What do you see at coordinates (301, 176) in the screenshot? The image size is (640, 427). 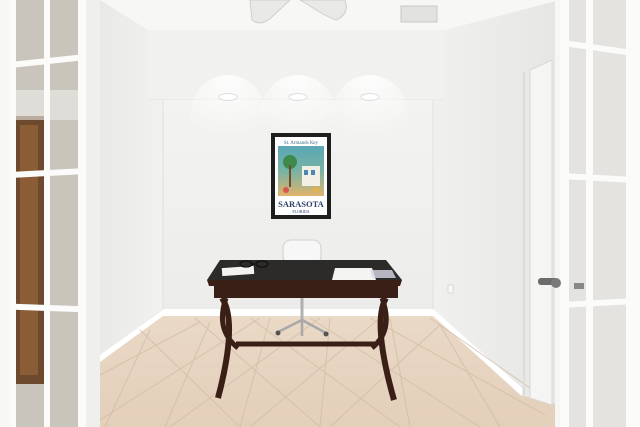 I see `wall-poster: St. Armands Key SARASOTA FLORIDA` at bounding box center [301, 176].